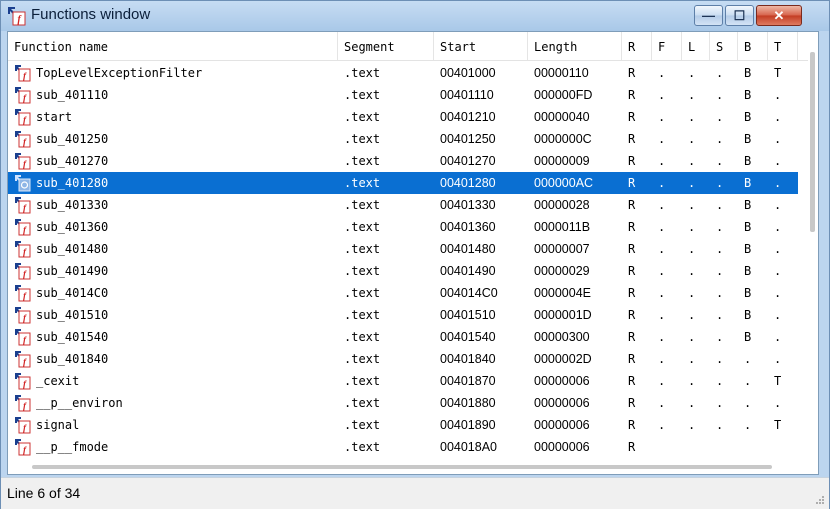 The image size is (830, 509). I want to click on column-header-segment: Segment, so click(386, 46).